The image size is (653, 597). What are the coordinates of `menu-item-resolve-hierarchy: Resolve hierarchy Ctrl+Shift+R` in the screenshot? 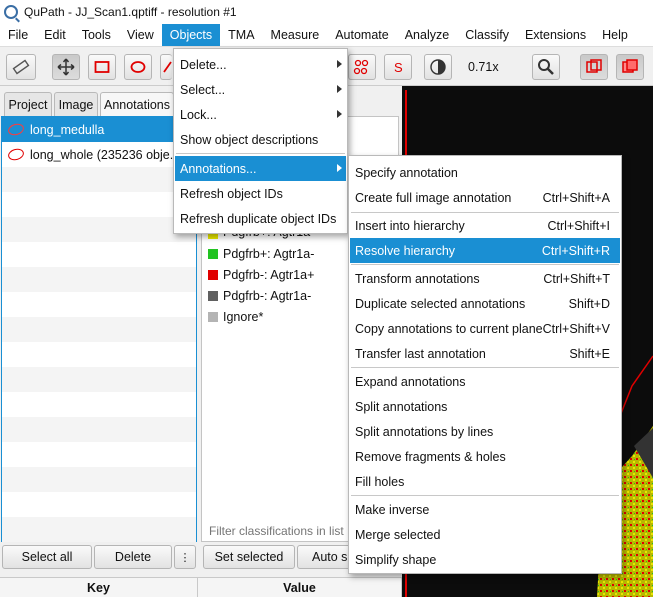 It's located at (485, 250).